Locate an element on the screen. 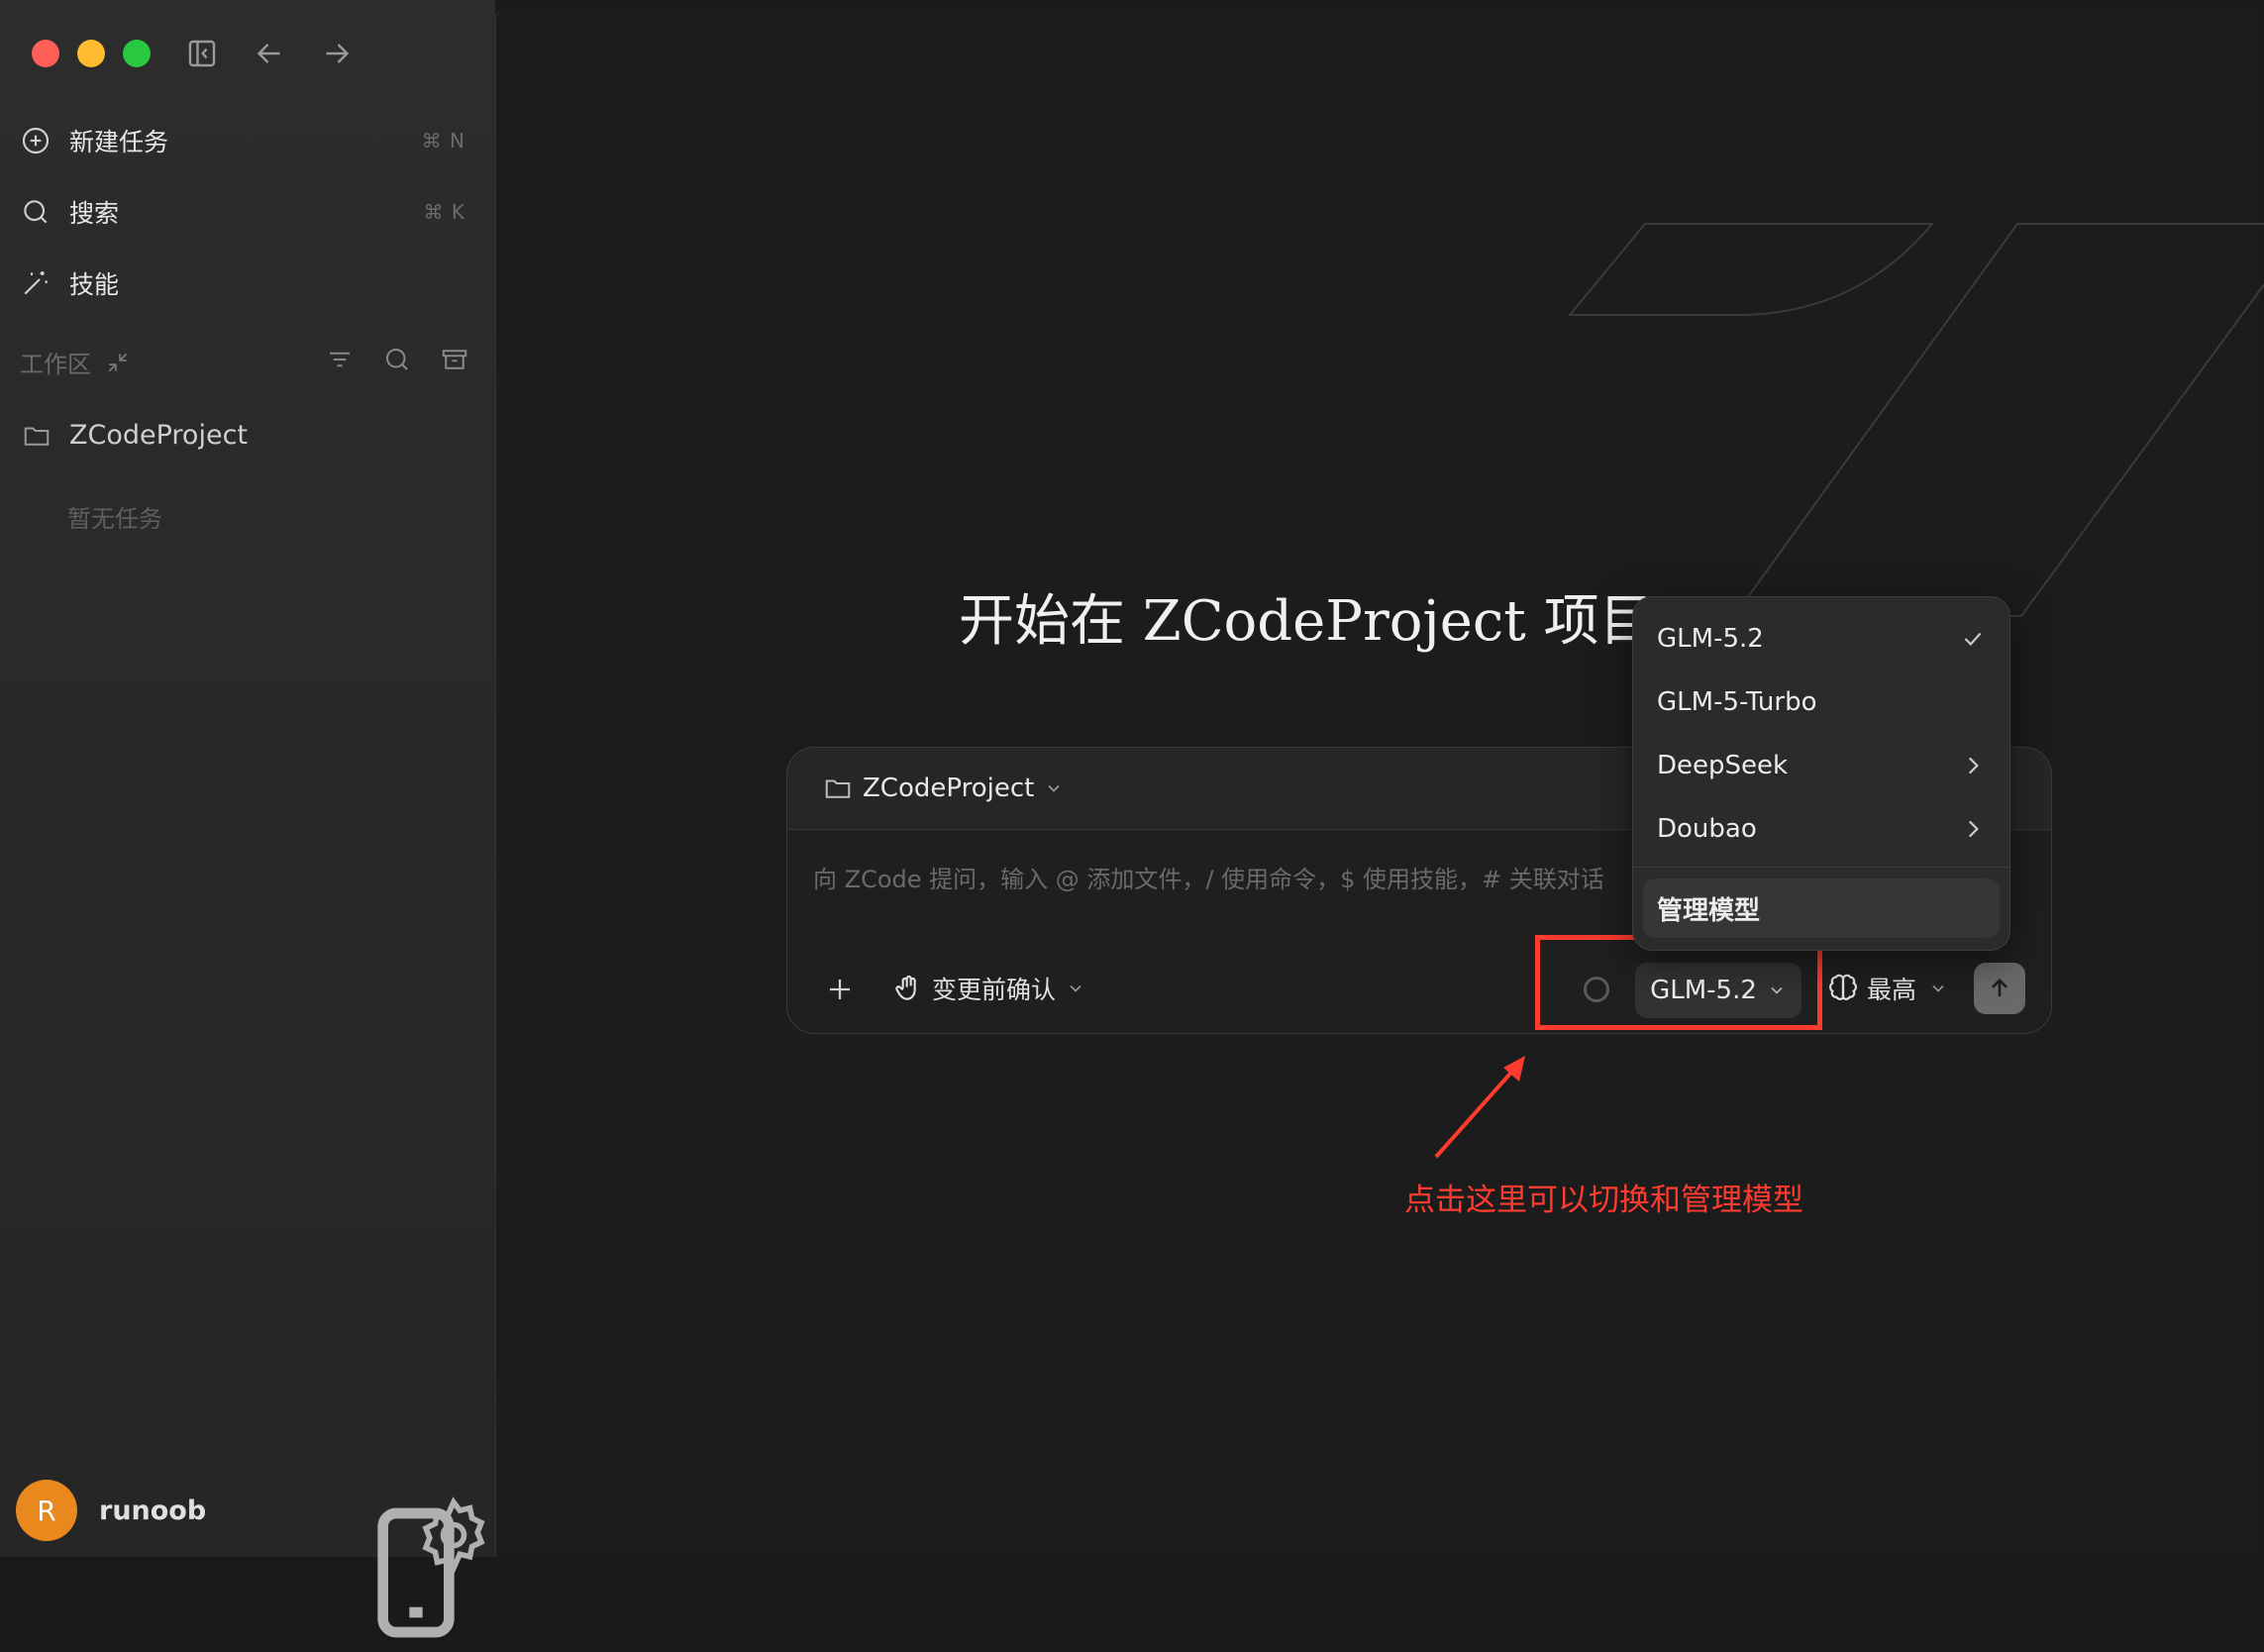 The image size is (2264, 1652). effort-selector: 最高 is located at coordinates (1891, 989).